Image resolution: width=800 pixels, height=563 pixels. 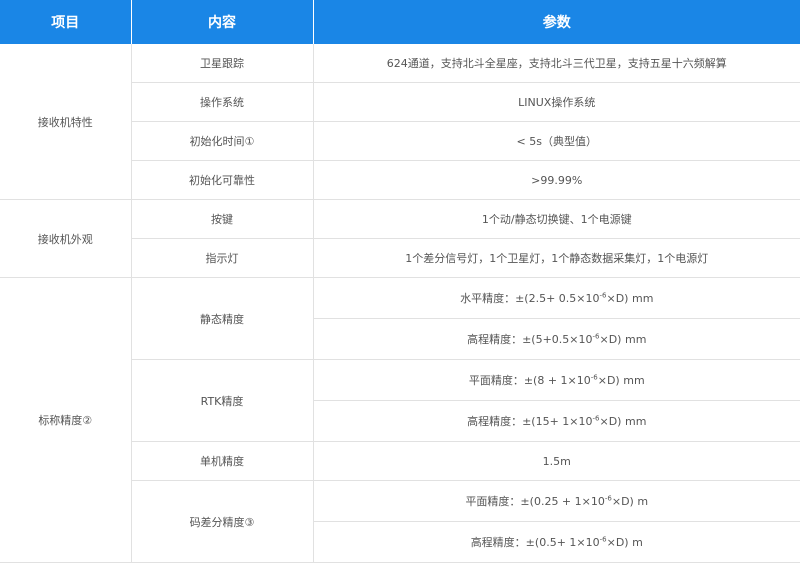 What do you see at coordinates (222, 219) in the screenshot?
I see `row-label: 按键` at bounding box center [222, 219].